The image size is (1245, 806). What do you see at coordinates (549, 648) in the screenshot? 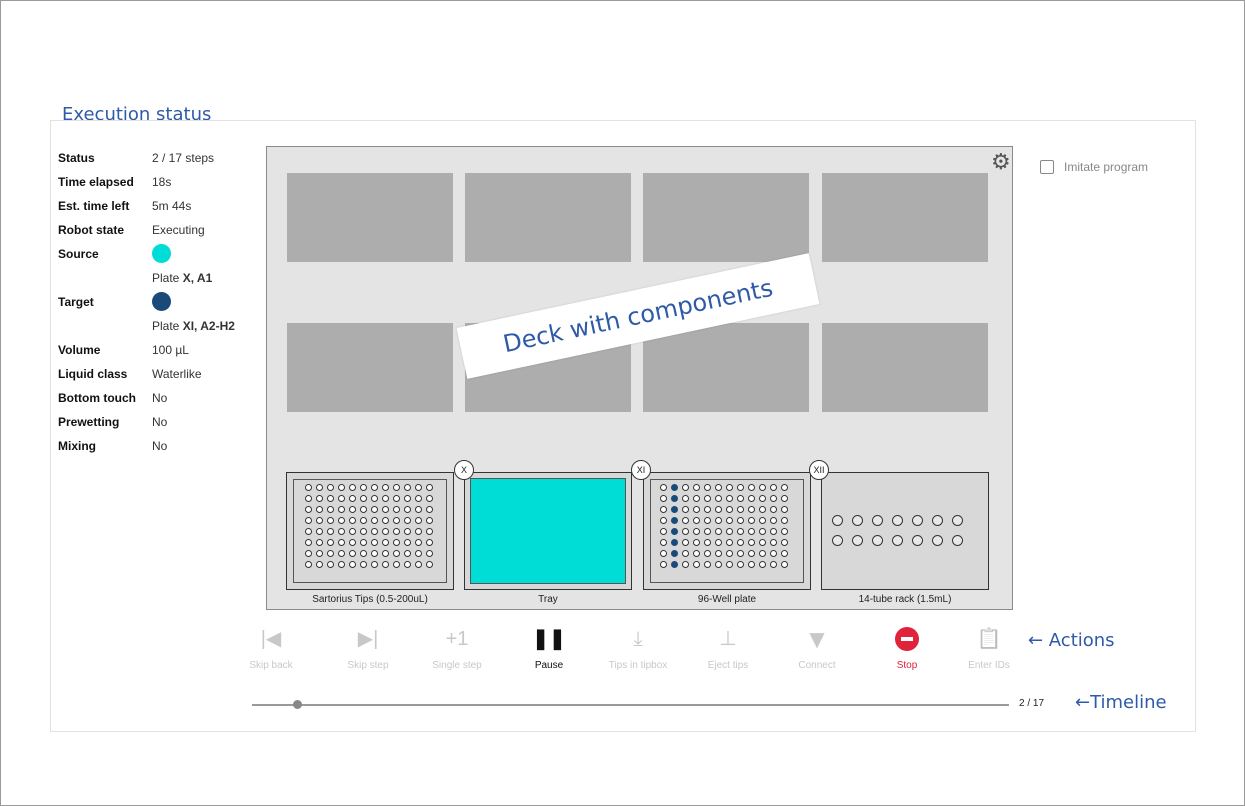
I see `pause-button: ❚❚ Pause` at bounding box center [549, 648].